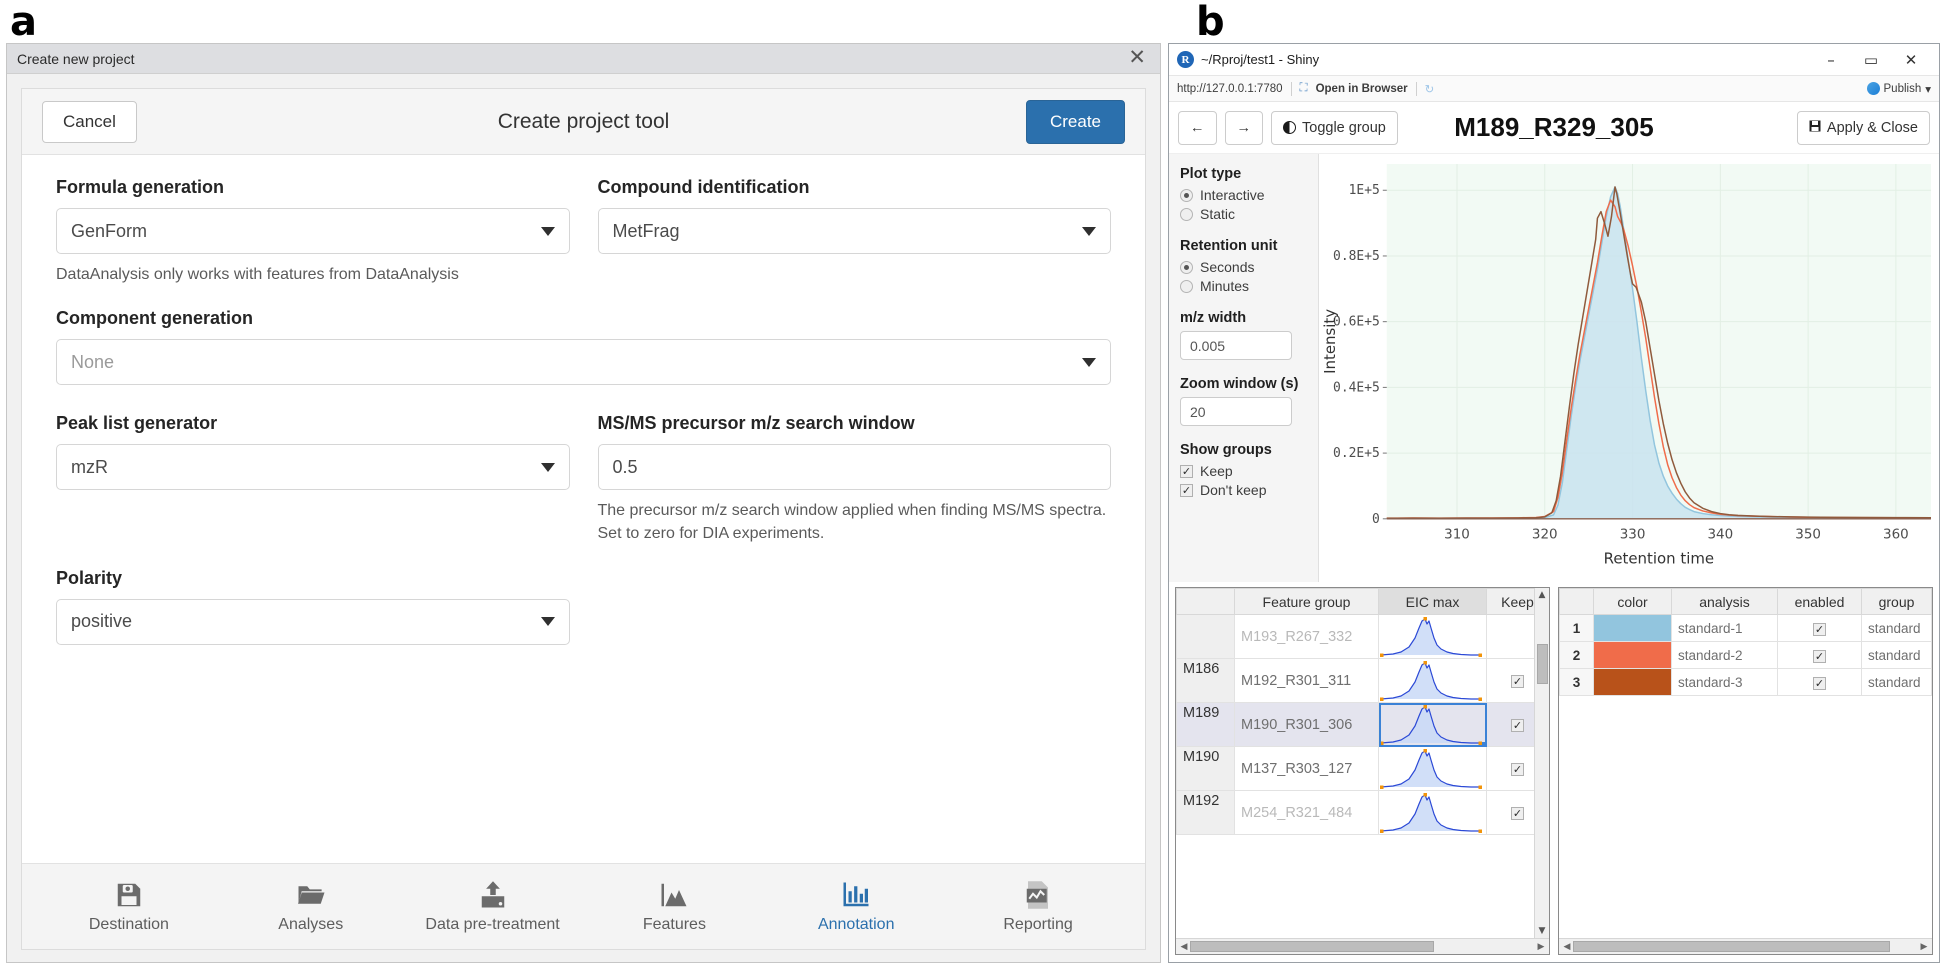 The width and height of the screenshot is (1948, 970). Describe the element at coordinates (1362, 89) in the screenshot. I see `open-in-browser-button: Open in Browser` at that location.